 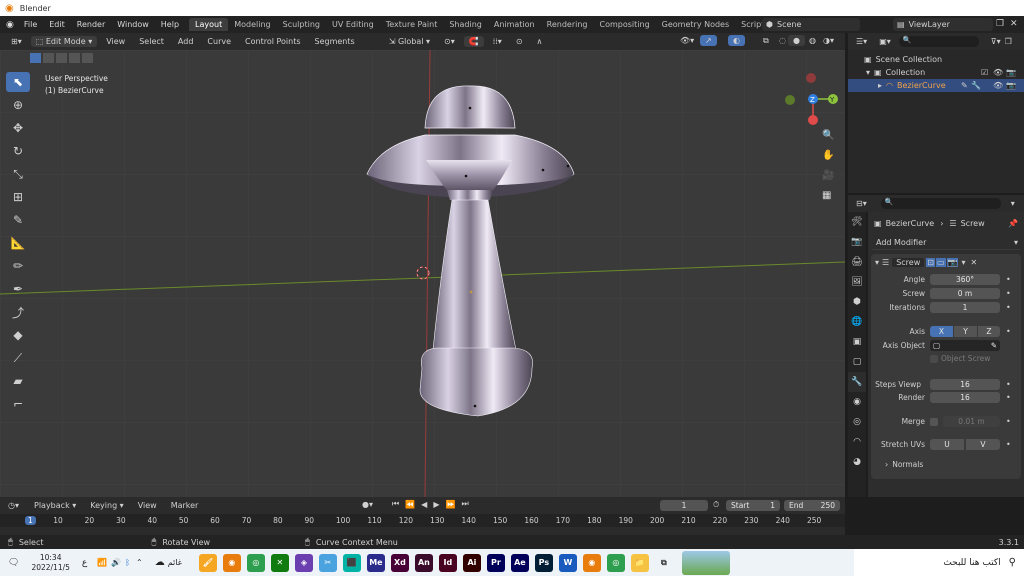 I want to click on move-tool-icon: ✥, so click(x=18, y=128).